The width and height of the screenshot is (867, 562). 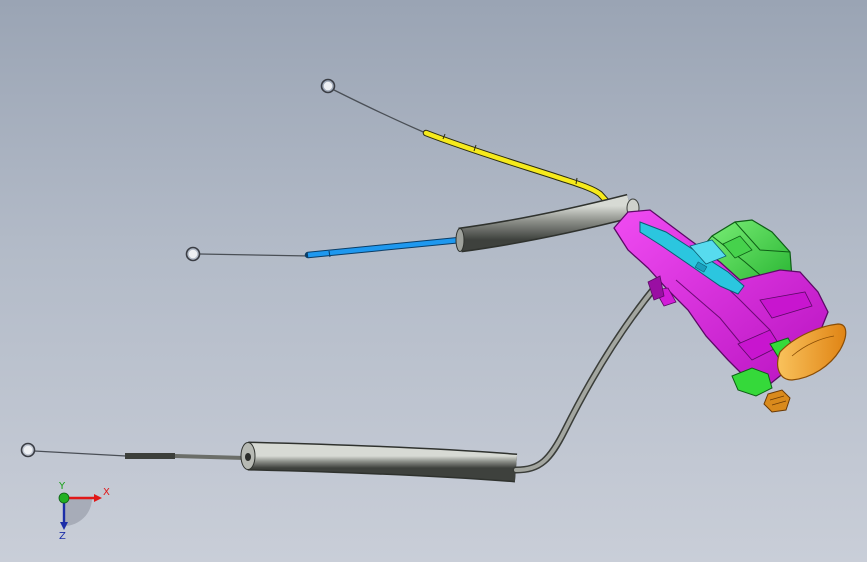 What do you see at coordinates (730, 311) in the screenshot?
I see `lock-actuator-assembly` at bounding box center [730, 311].